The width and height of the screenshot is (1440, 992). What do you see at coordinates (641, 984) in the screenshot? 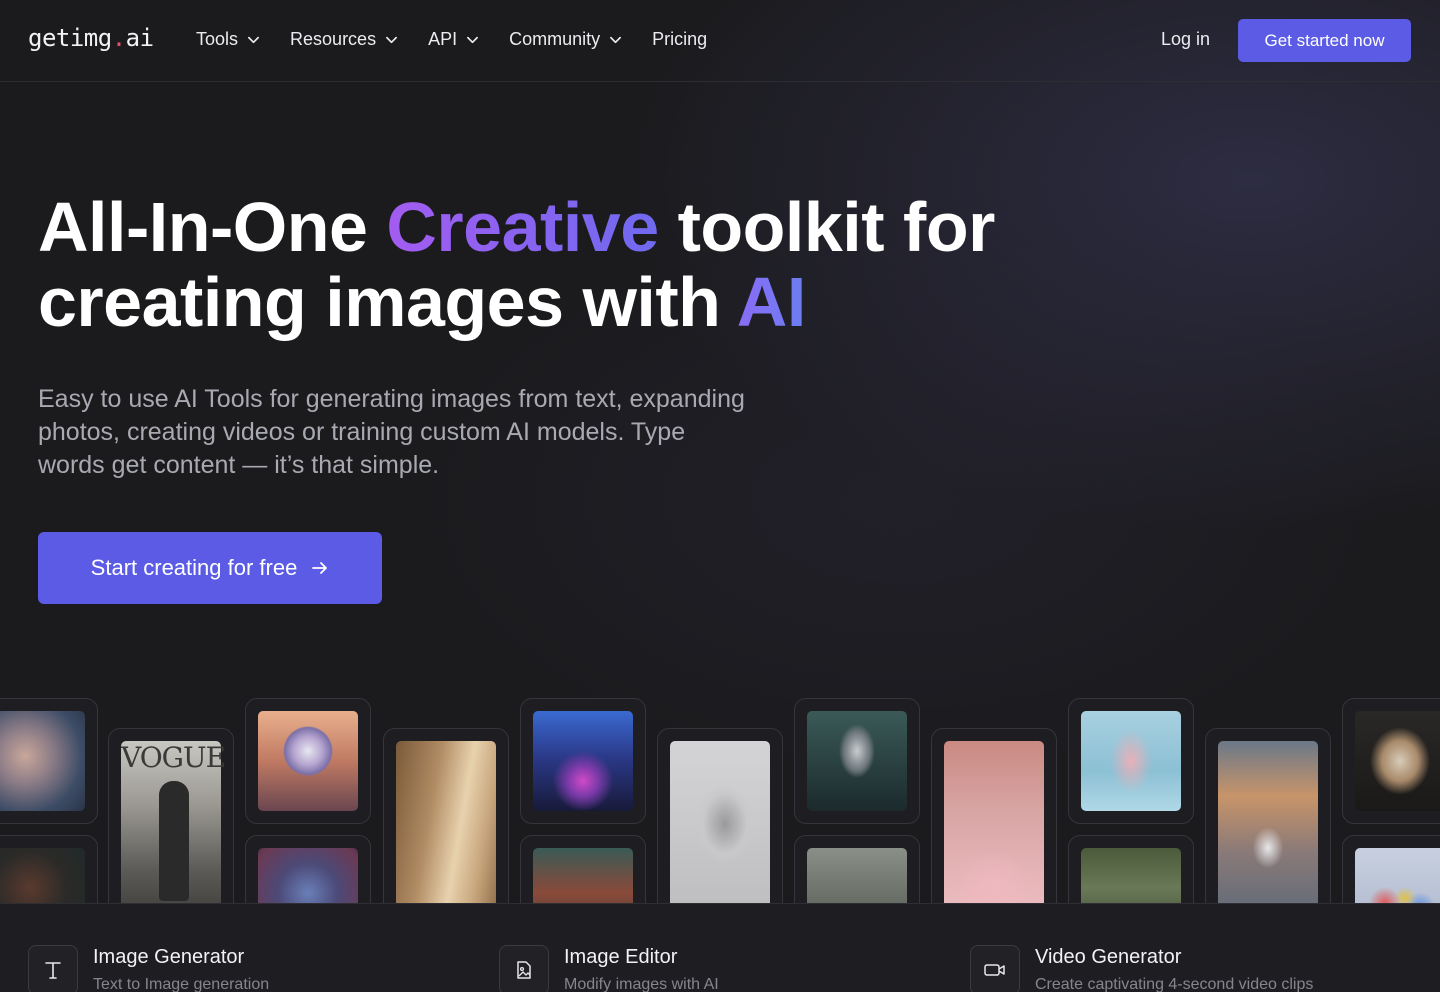
I see `feature-description: Modify images with AI` at bounding box center [641, 984].